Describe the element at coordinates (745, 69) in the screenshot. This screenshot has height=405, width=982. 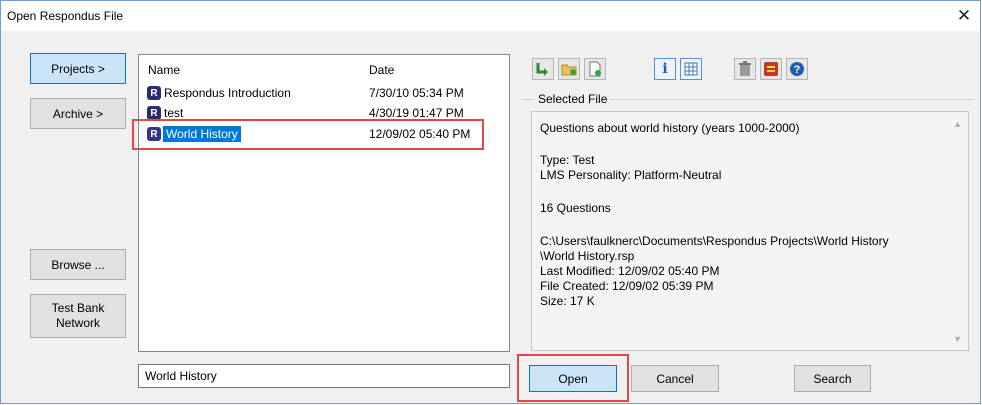
I see `trash-icon` at that location.